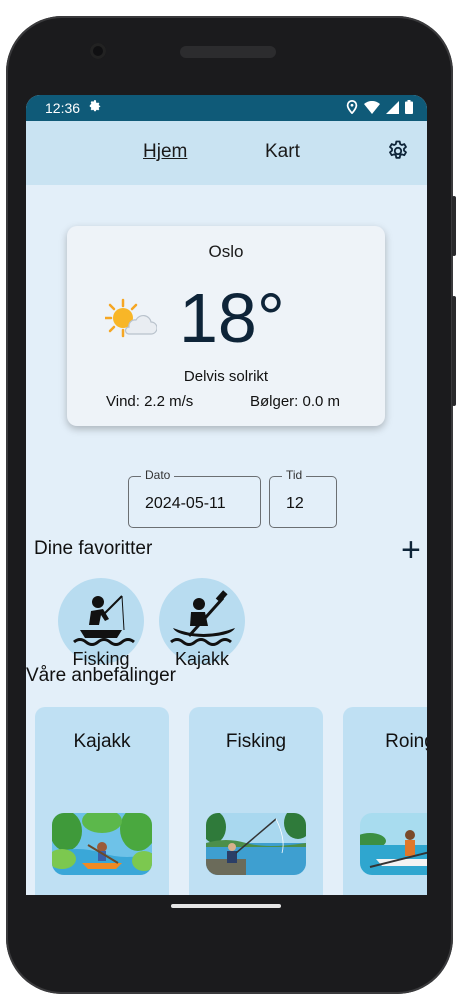 The width and height of the screenshot is (459, 1000). I want to click on recommendation-label: Fisking, so click(256, 741).